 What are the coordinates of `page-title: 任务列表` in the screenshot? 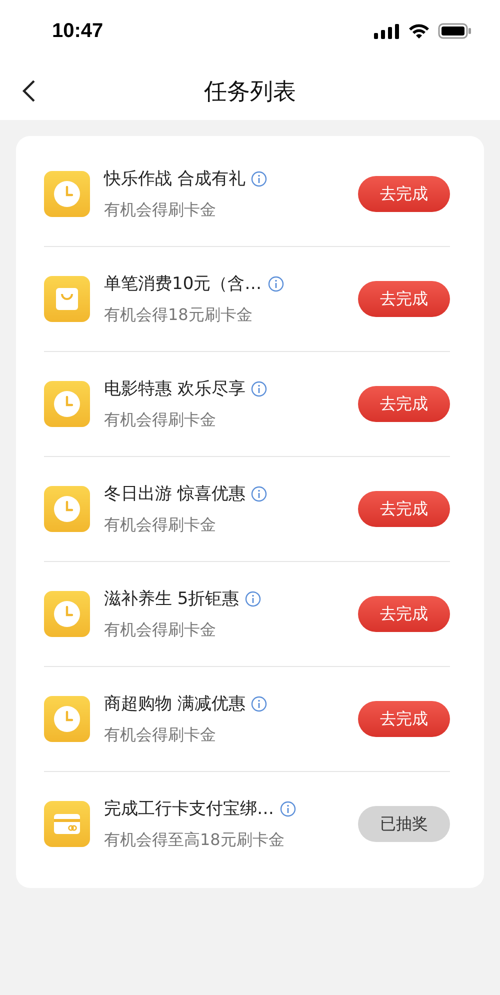 It's located at (250, 92).